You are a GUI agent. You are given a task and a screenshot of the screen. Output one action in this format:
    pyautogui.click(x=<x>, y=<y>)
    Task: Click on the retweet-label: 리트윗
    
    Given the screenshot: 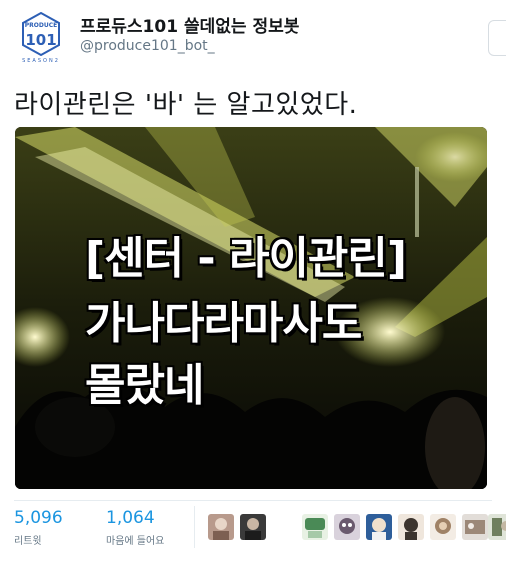 What is the action you would take?
    pyautogui.click(x=28, y=541)
    